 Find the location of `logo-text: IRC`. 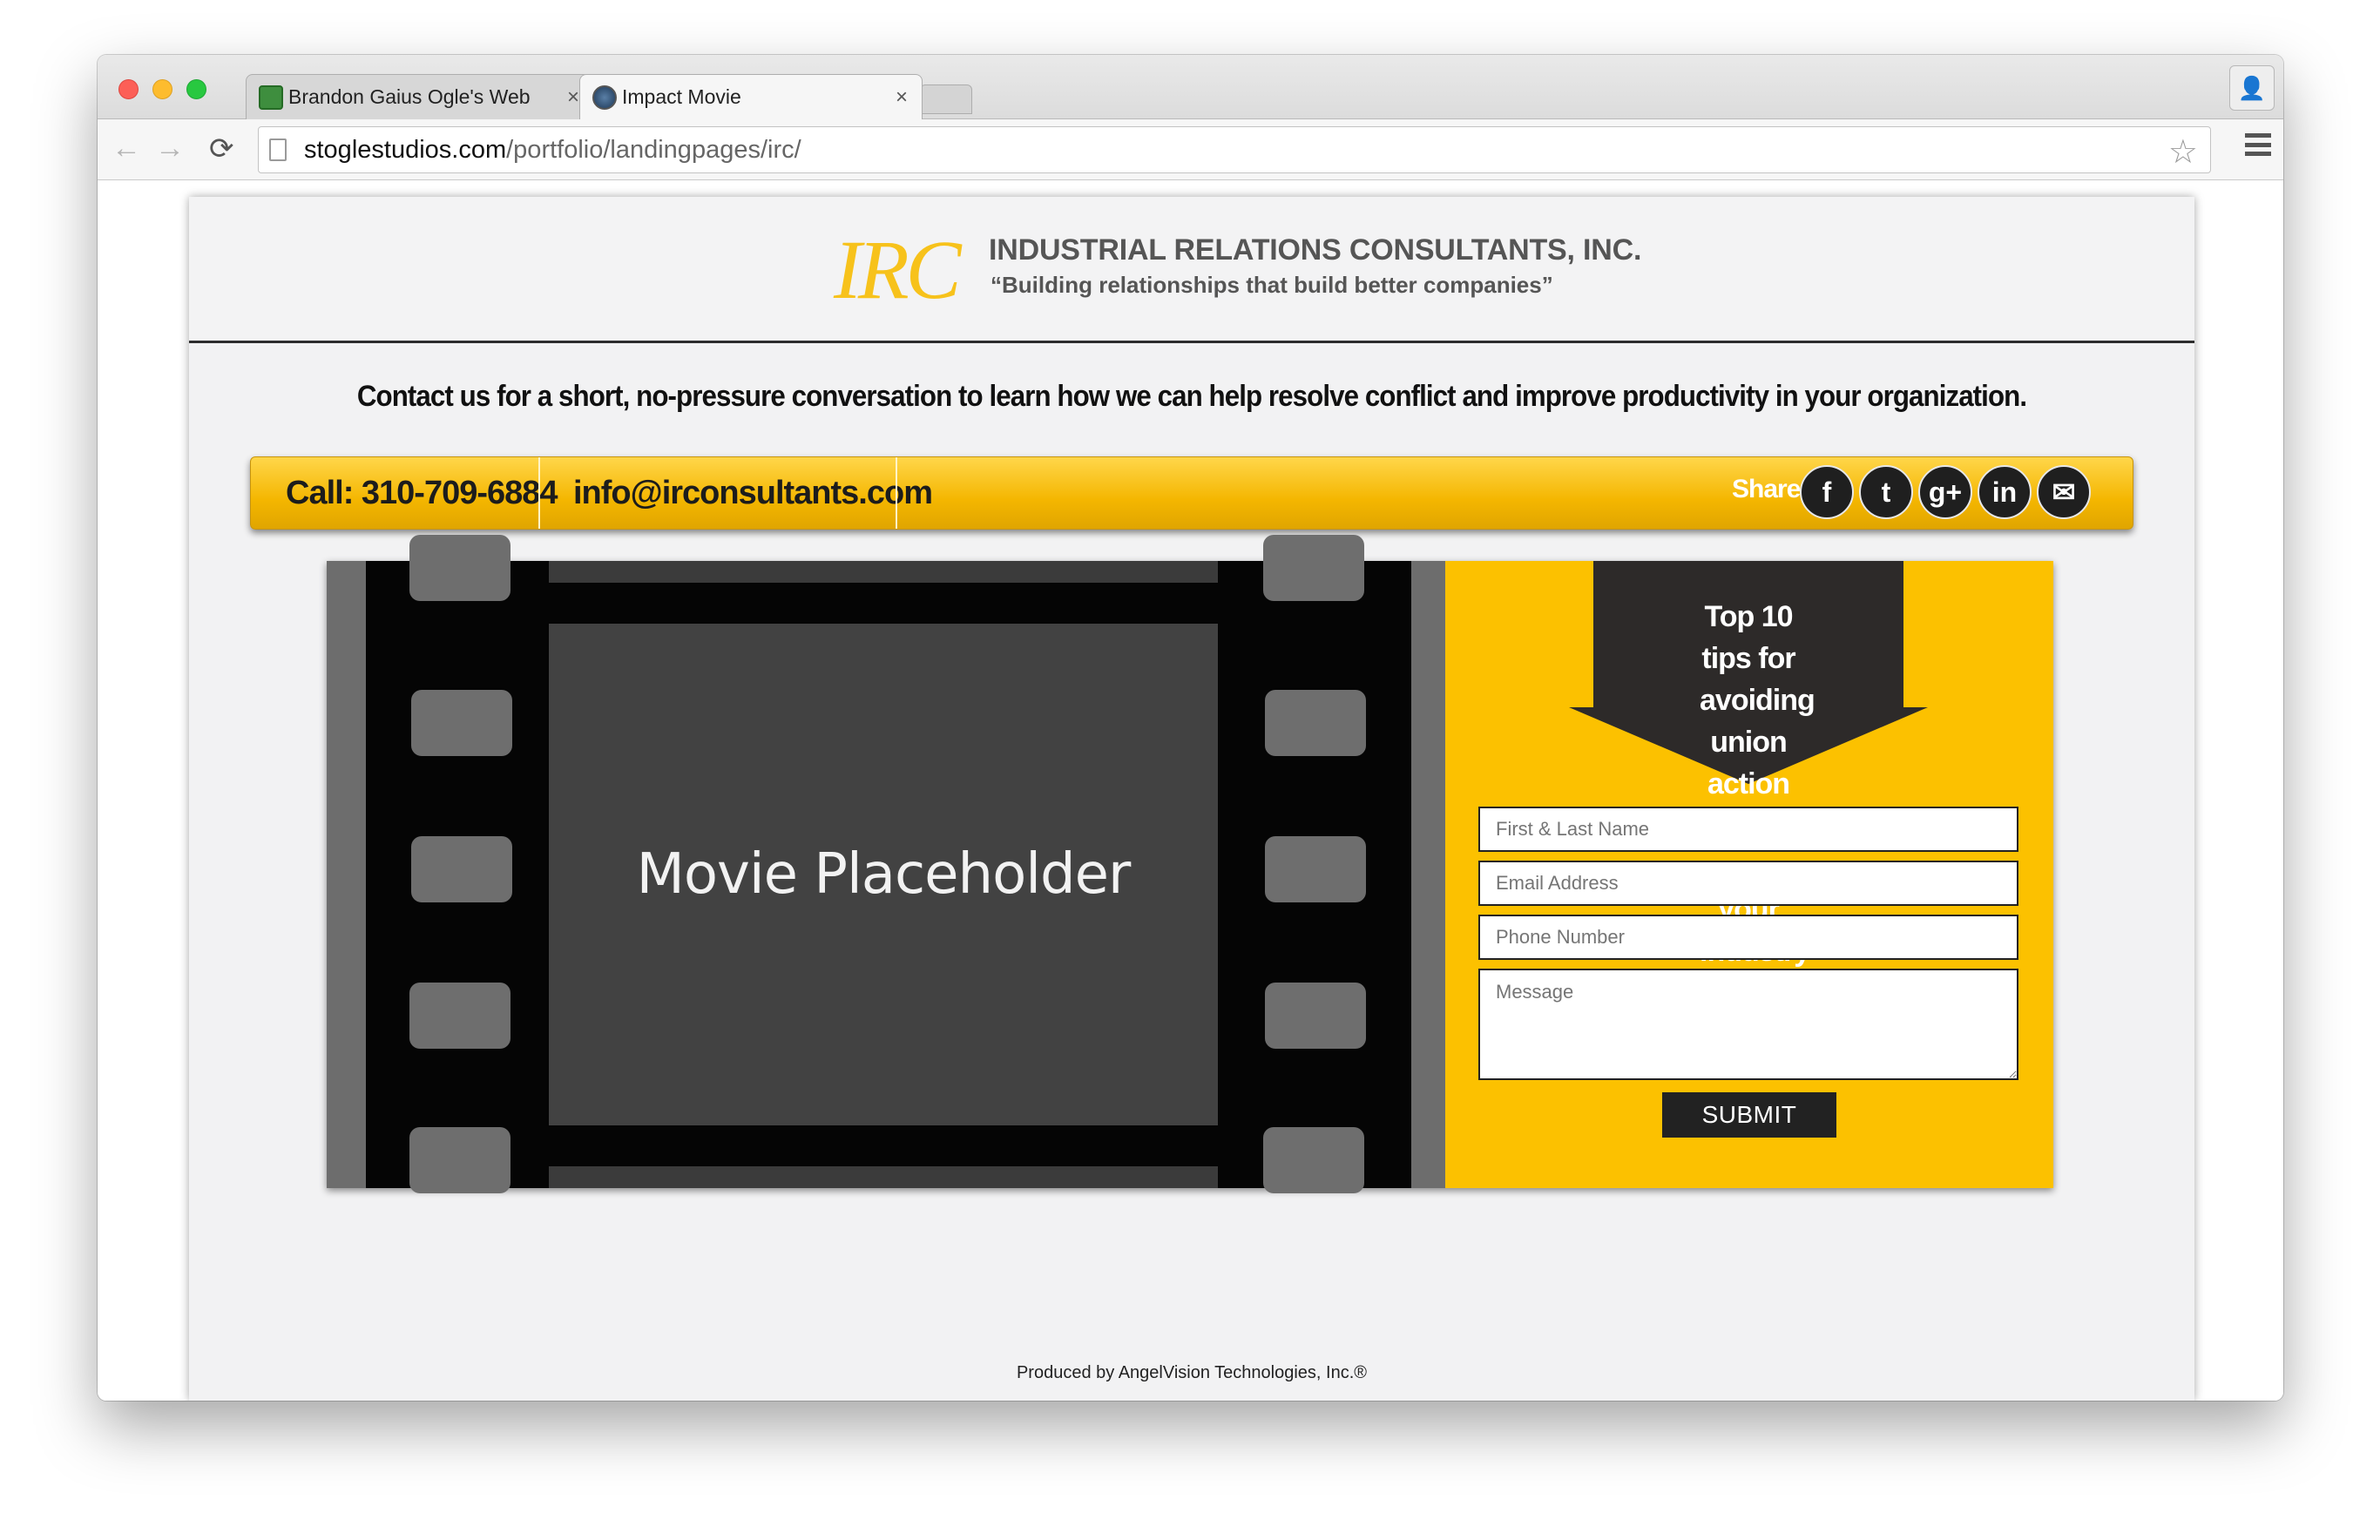

logo-text: IRC is located at coordinates (898, 269).